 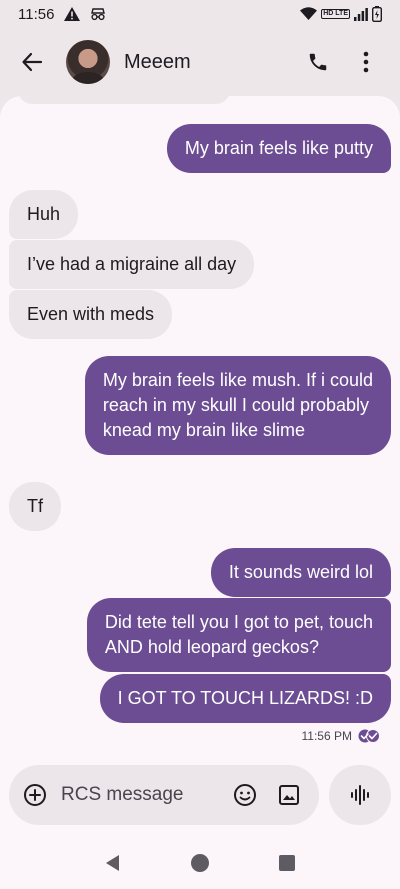 I want to click on gallery-button, so click(x=289, y=795).